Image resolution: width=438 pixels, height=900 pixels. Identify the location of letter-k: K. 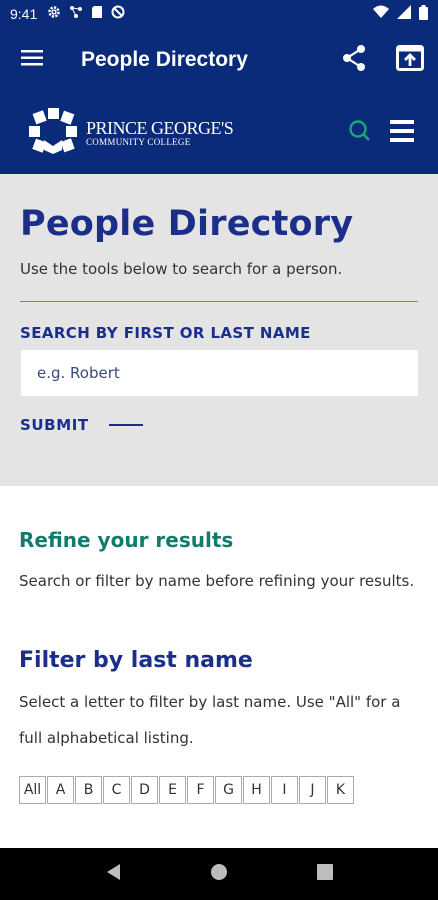
(340, 790).